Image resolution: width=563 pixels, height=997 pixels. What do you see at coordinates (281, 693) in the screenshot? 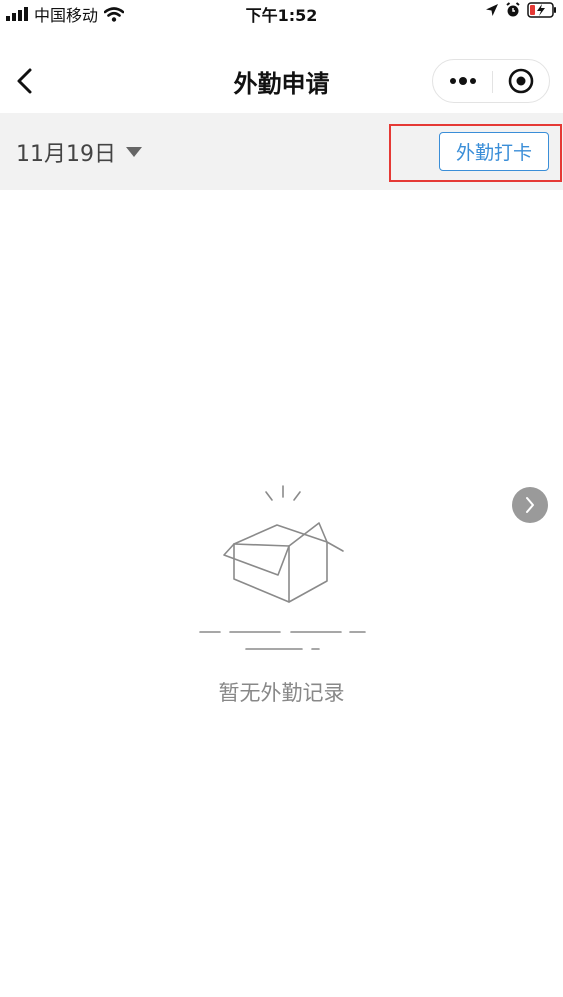
I see `empty-state-message: 暂无外勤记录` at bounding box center [281, 693].